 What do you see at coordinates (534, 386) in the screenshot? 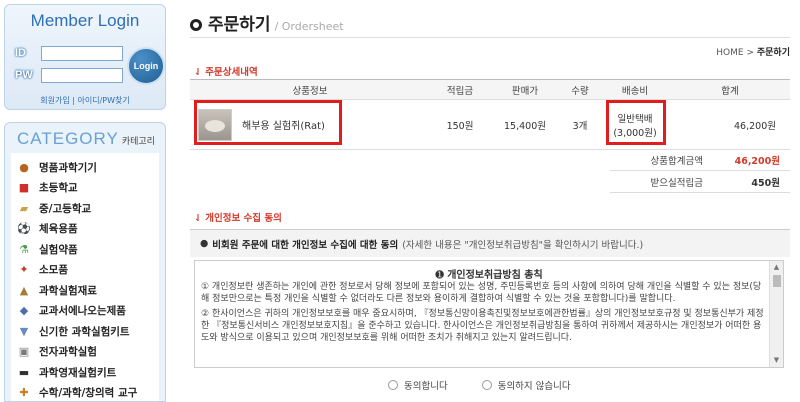
I see `disagree-label: 동의하지 않습니다` at bounding box center [534, 386].